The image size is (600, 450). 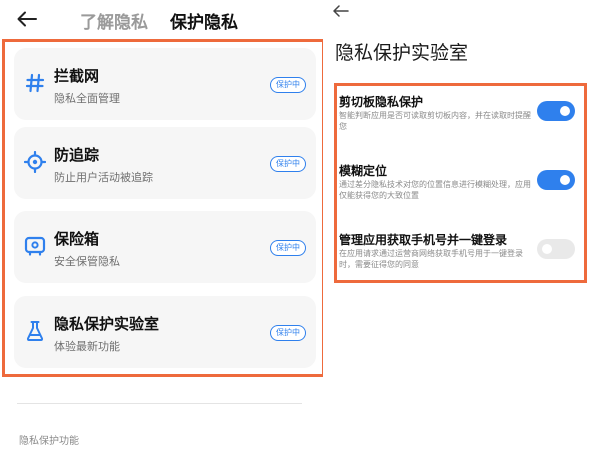 What do you see at coordinates (556, 249) in the screenshot?
I see `phone-number-login-toggle` at bounding box center [556, 249].